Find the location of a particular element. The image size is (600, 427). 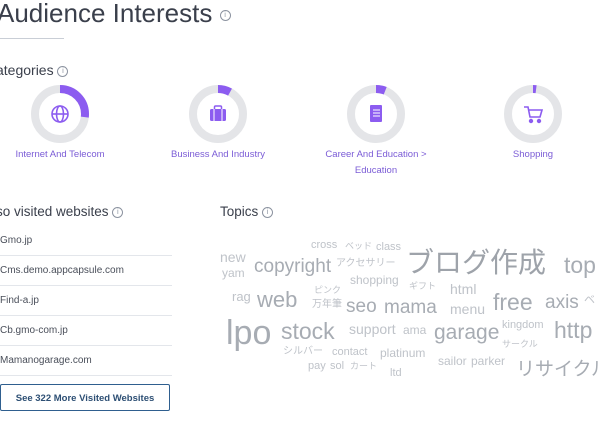

topic-word: カート is located at coordinates (363, 366).